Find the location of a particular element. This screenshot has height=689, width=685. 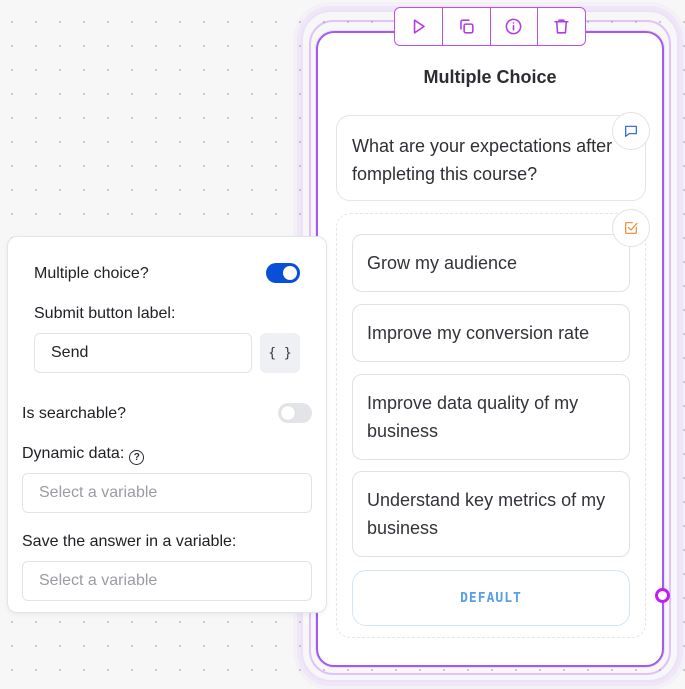

text-bubble-button is located at coordinates (631, 131).